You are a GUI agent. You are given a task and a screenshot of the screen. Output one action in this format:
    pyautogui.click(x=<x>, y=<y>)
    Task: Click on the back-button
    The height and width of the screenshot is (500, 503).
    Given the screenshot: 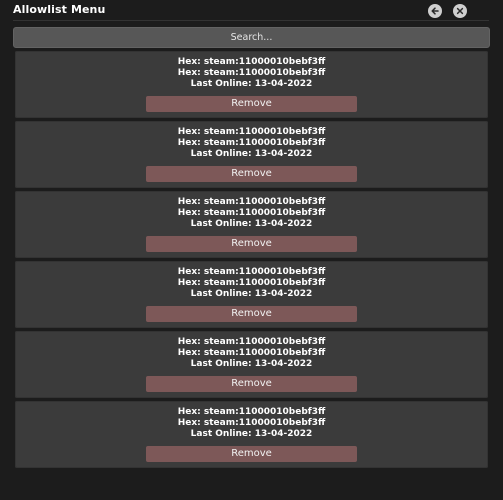 What is the action you would take?
    pyautogui.click(x=435, y=11)
    